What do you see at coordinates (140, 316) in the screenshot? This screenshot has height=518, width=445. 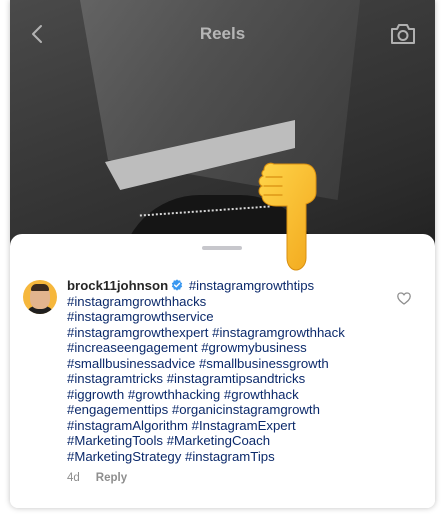 I see `hashtag-link: #instagramgrowthservice` at bounding box center [140, 316].